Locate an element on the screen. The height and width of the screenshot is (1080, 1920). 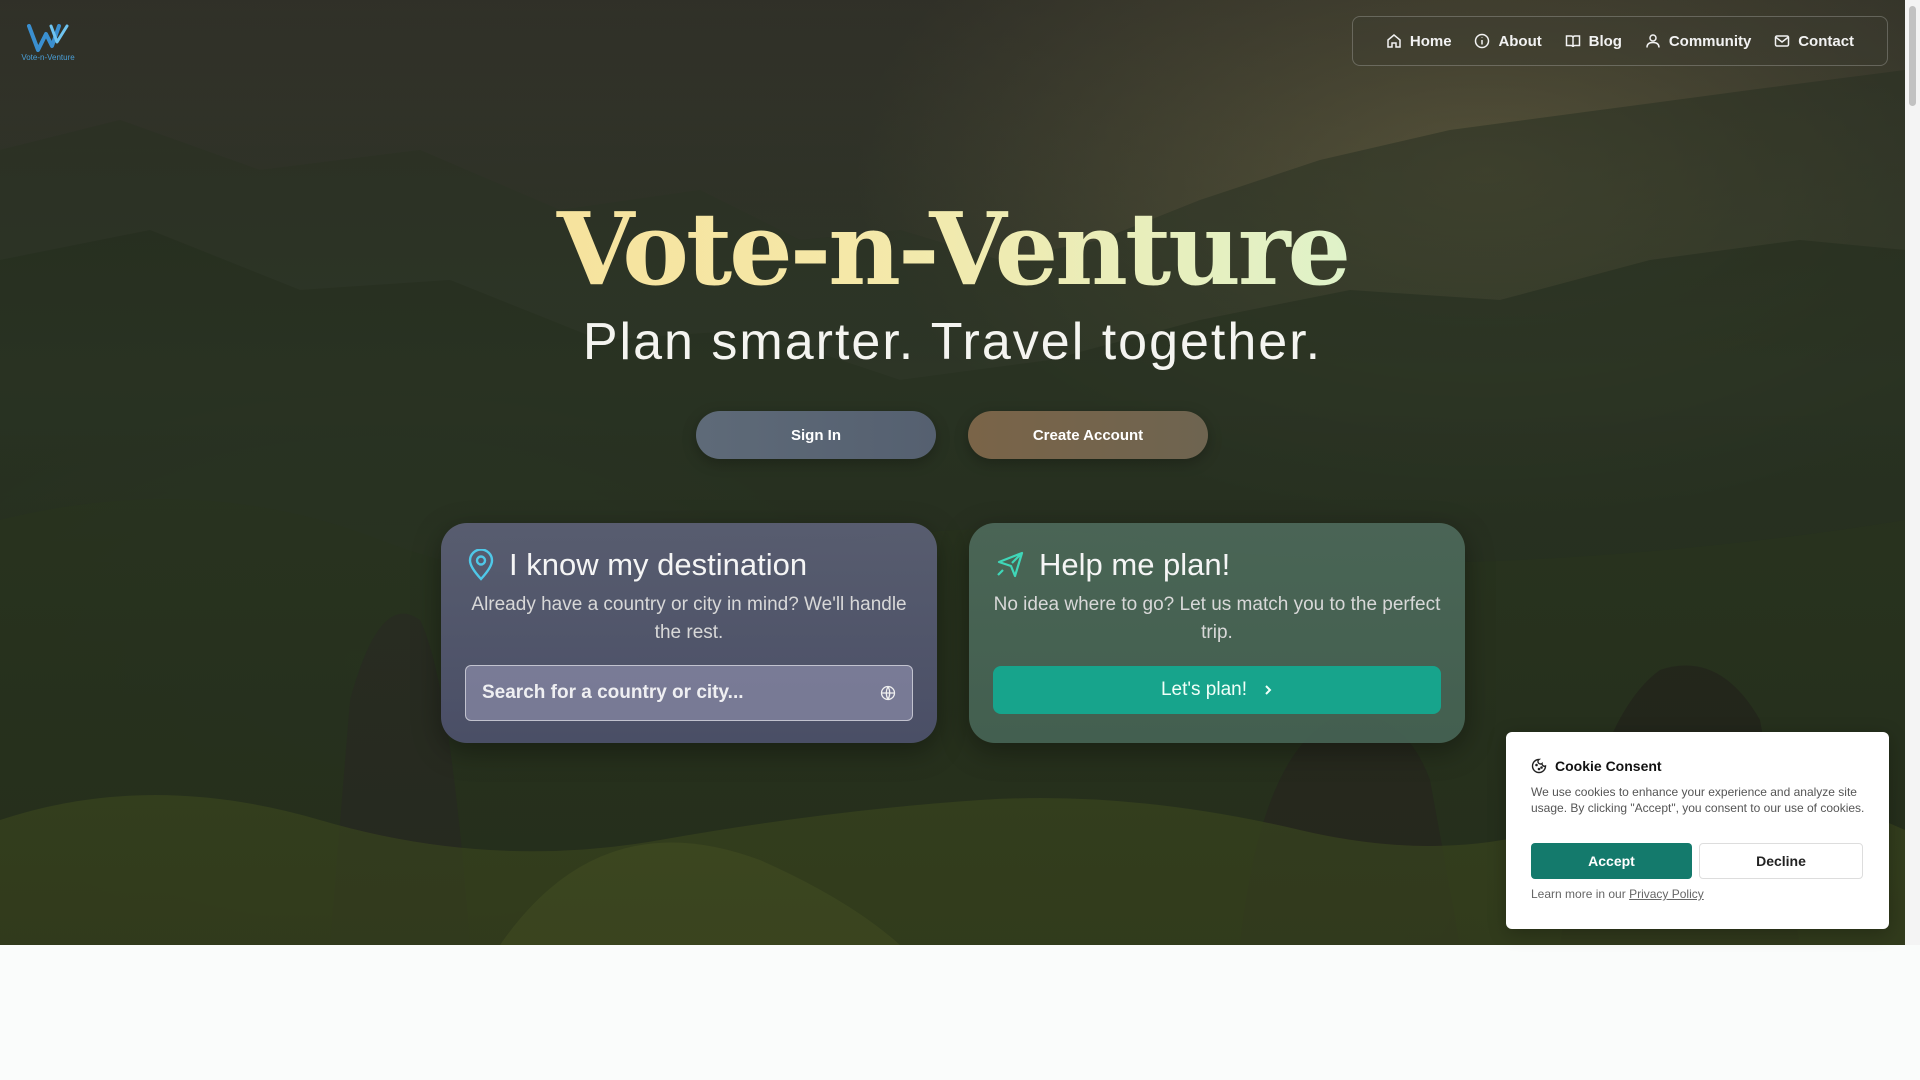
nav-item-home: Home is located at coordinates (1419, 41).